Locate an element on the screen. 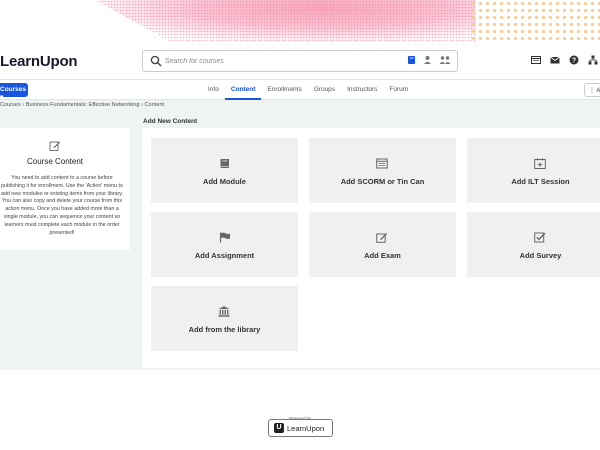 Image resolution: width=600 pixels, height=450 pixels. header-banner is located at coordinates (300, 21).